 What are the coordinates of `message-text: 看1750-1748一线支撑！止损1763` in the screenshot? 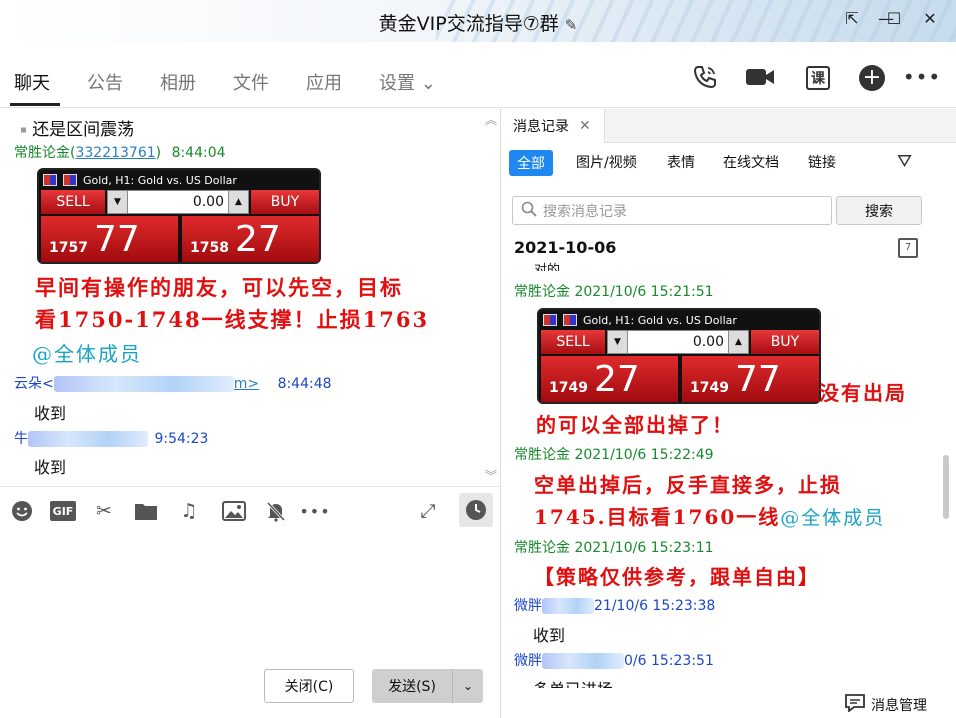 It's located at (232, 319).